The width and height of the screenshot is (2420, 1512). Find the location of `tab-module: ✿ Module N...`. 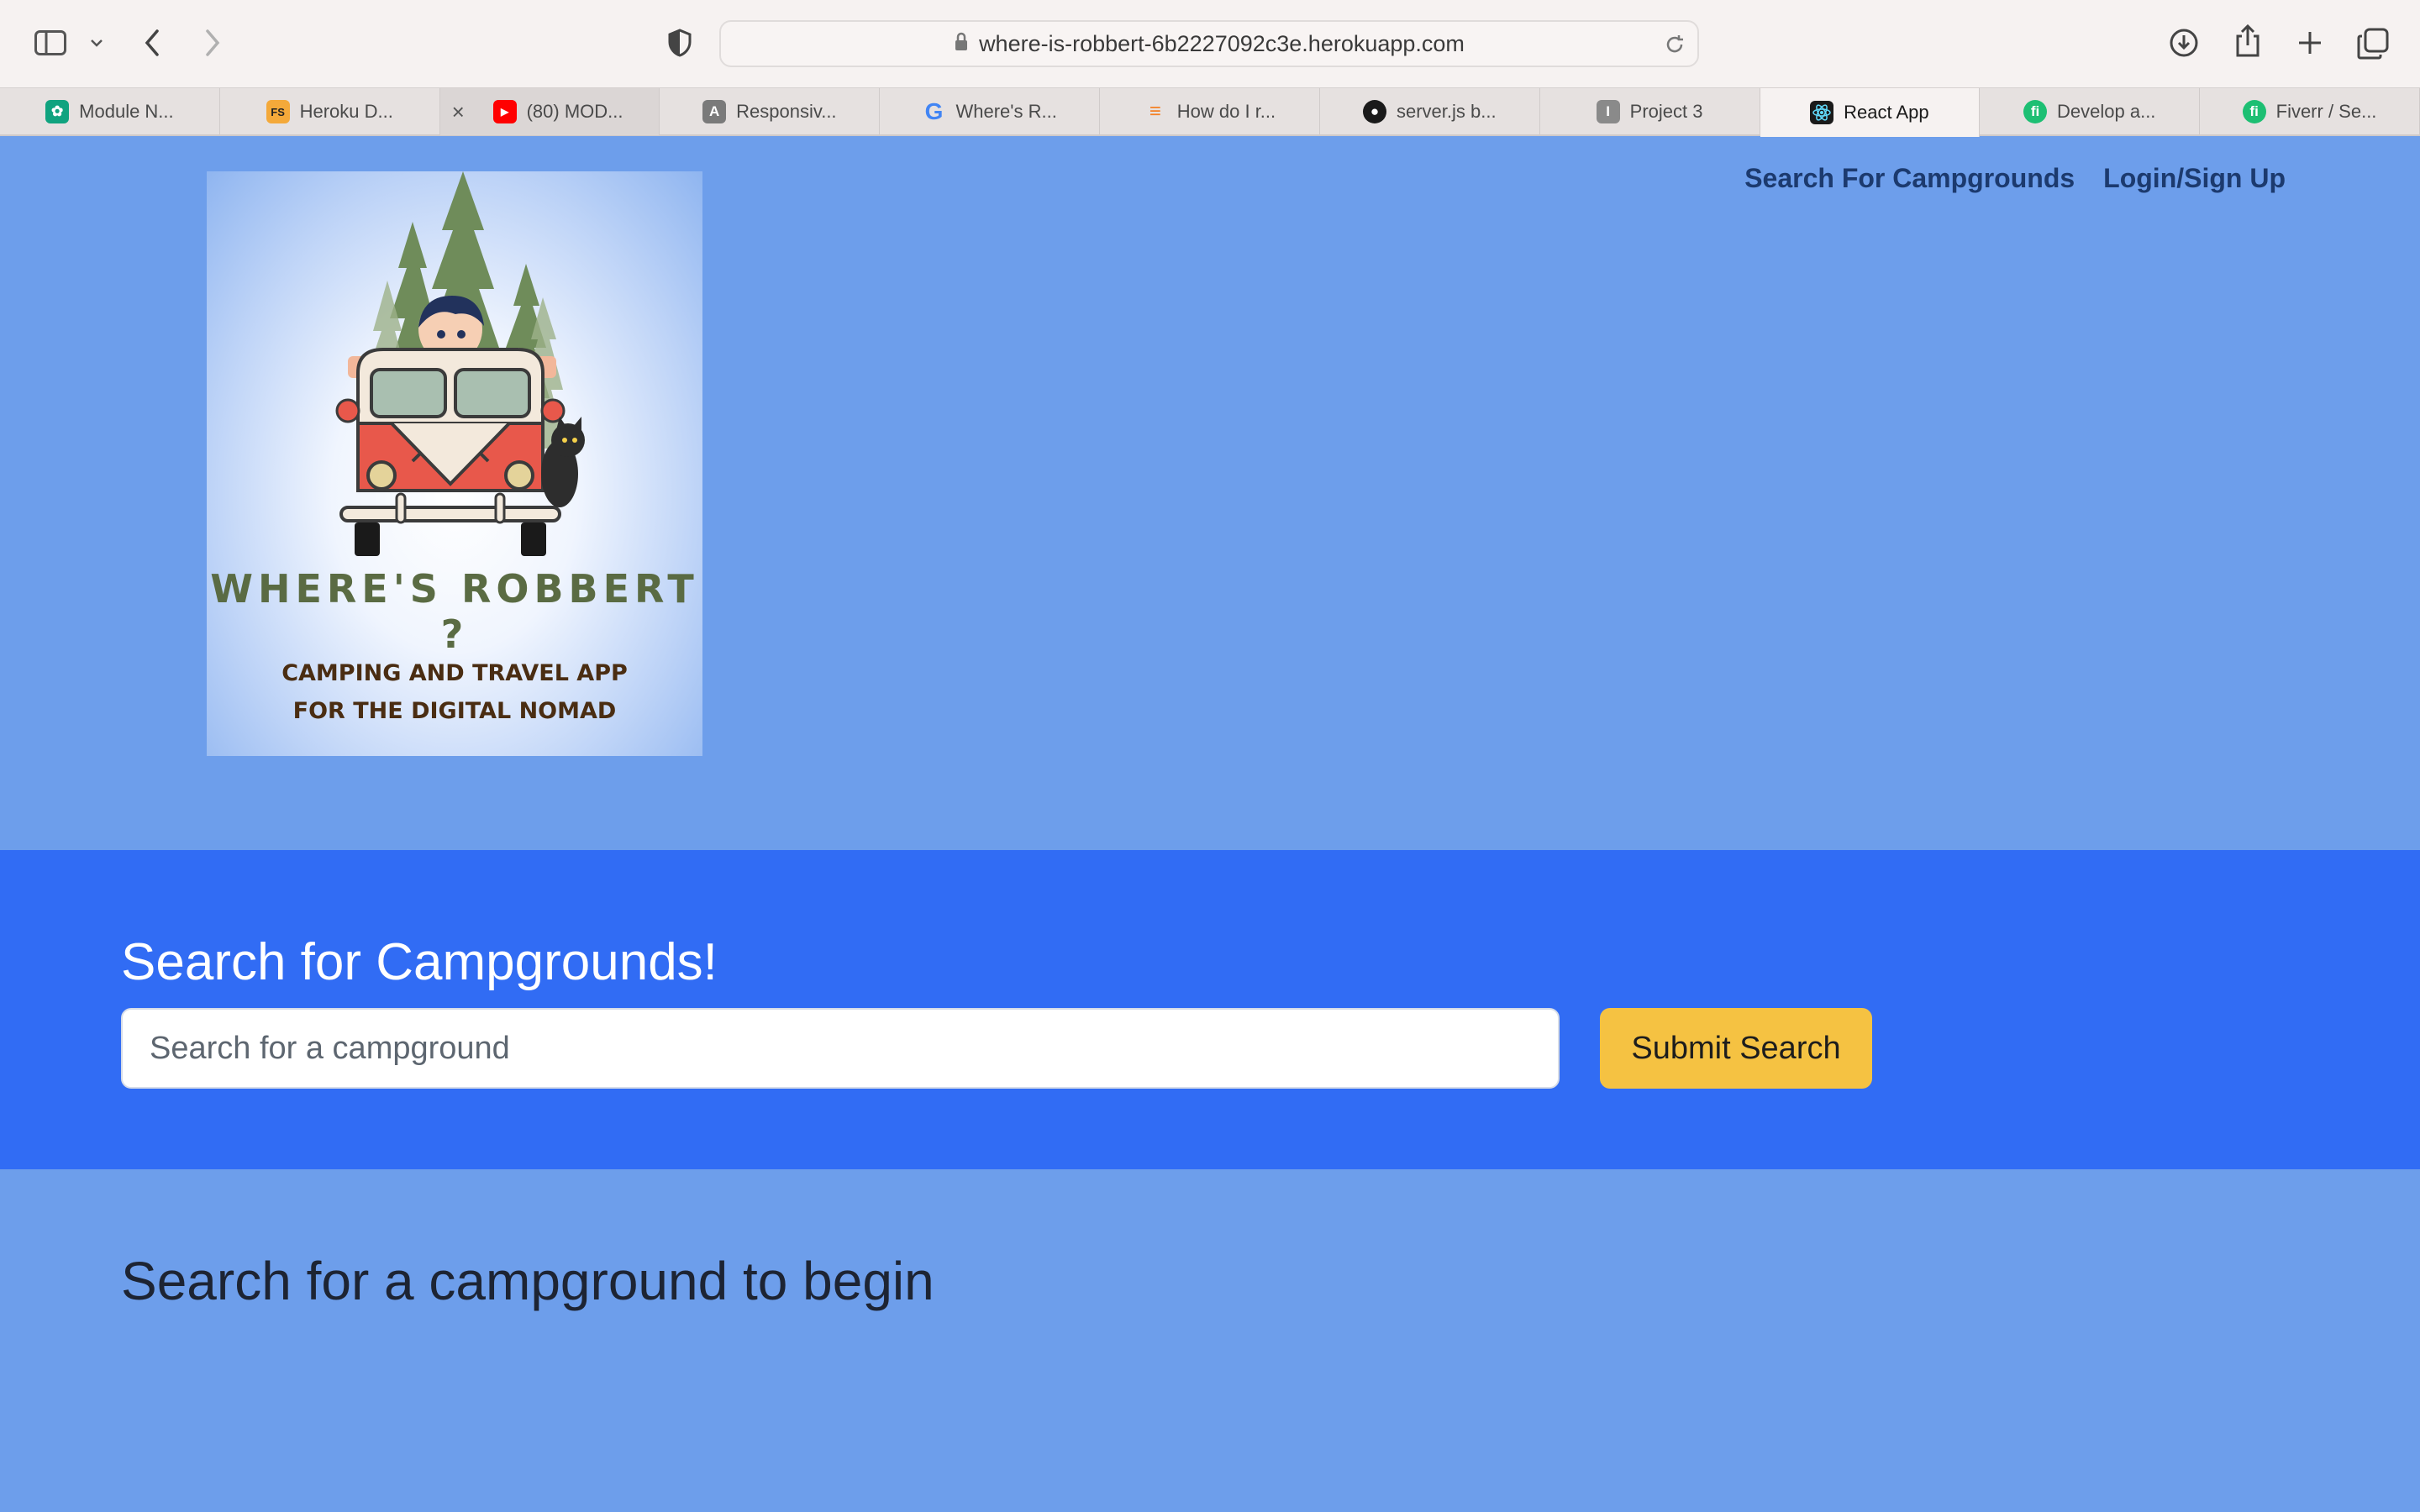

tab-module: ✿ Module N... is located at coordinates (110, 111).